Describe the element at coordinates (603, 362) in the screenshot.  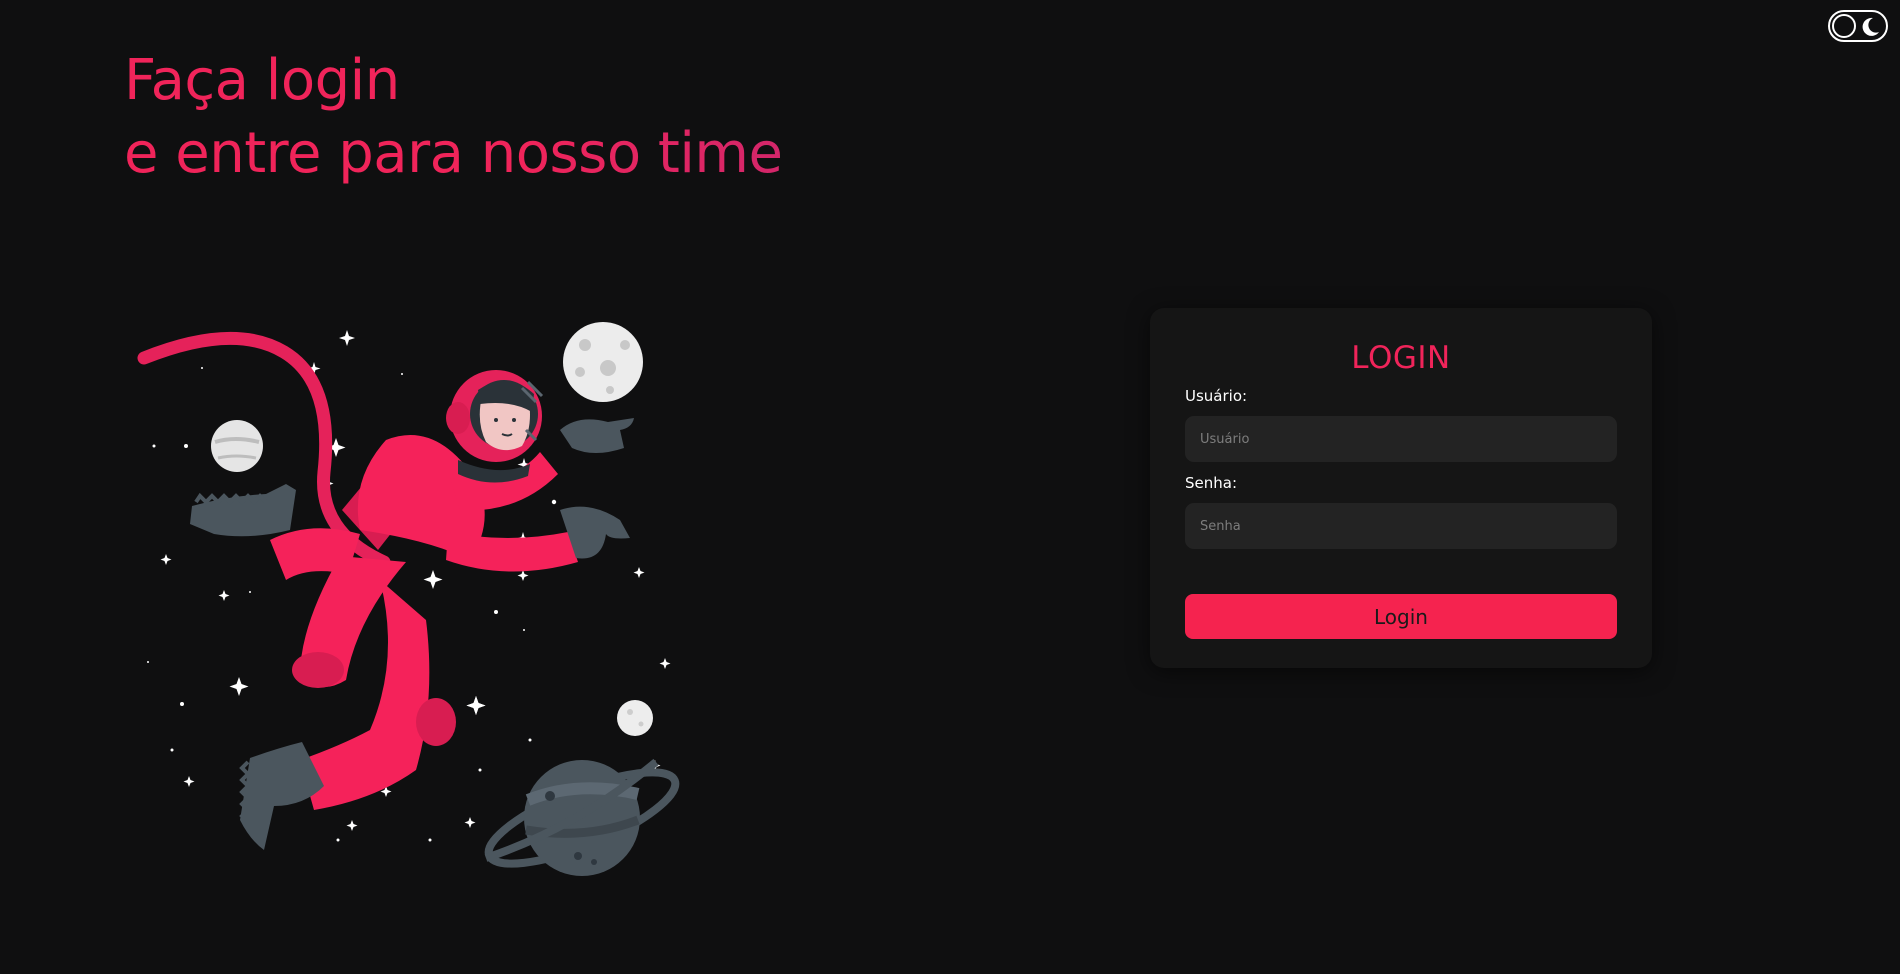
I see `moon-illustration` at that location.